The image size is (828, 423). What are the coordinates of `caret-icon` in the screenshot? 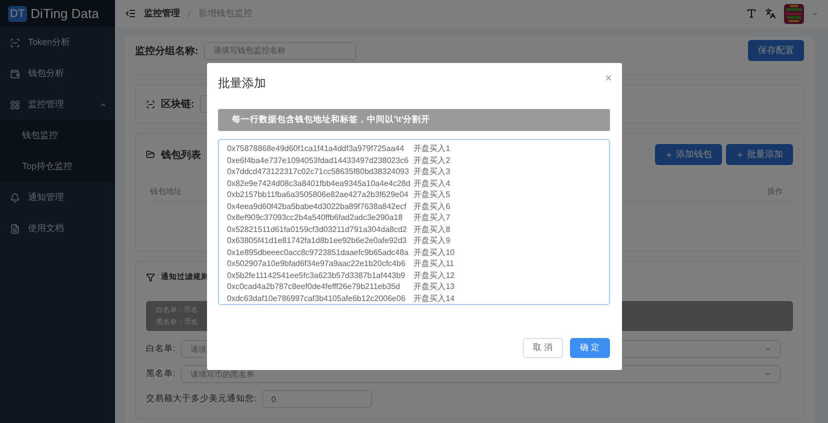 It's located at (815, 13).